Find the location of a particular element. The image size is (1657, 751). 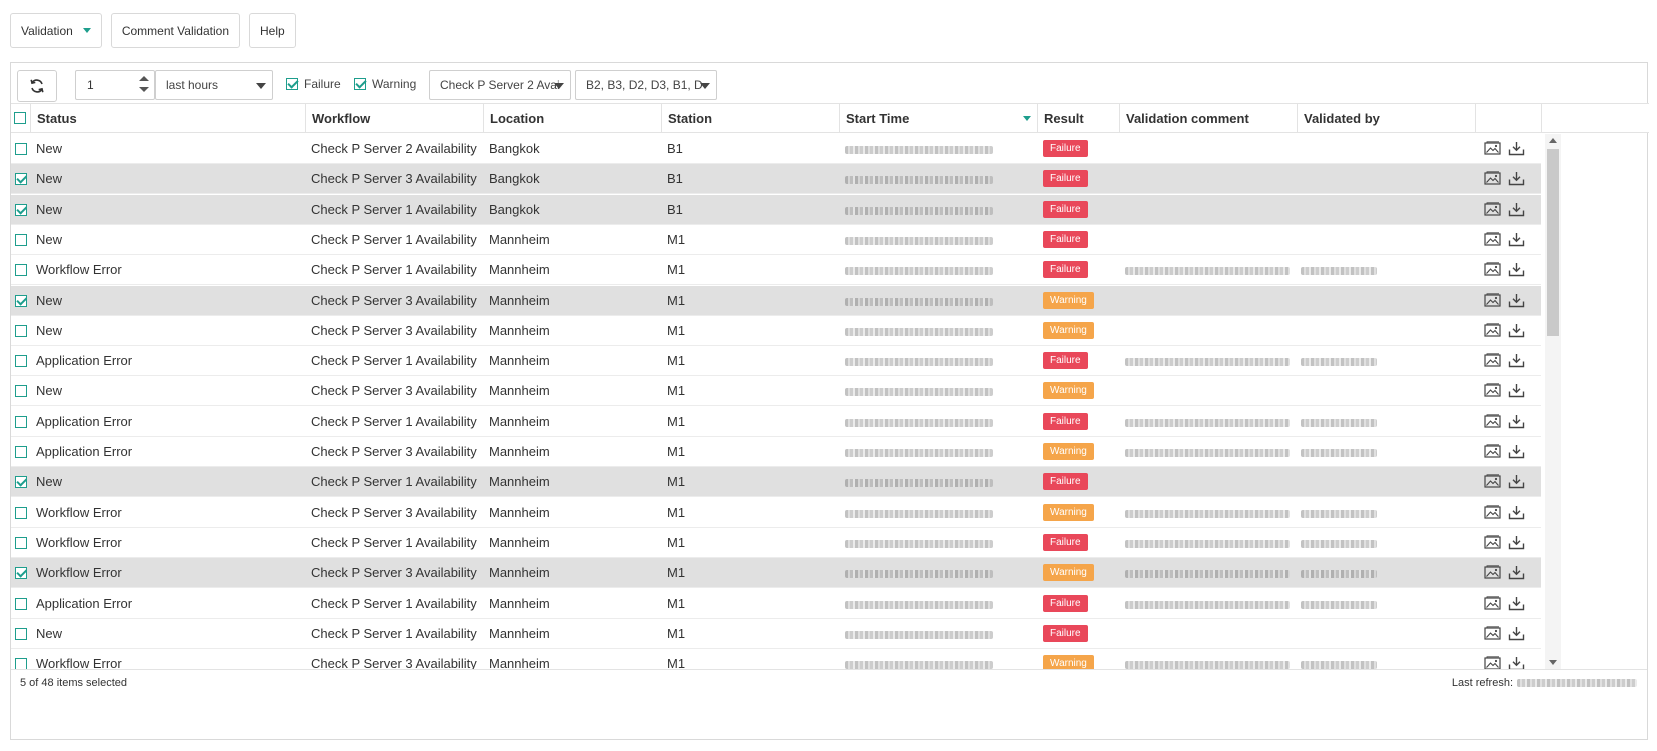

column-header-result: Result is located at coordinates (1079, 118).